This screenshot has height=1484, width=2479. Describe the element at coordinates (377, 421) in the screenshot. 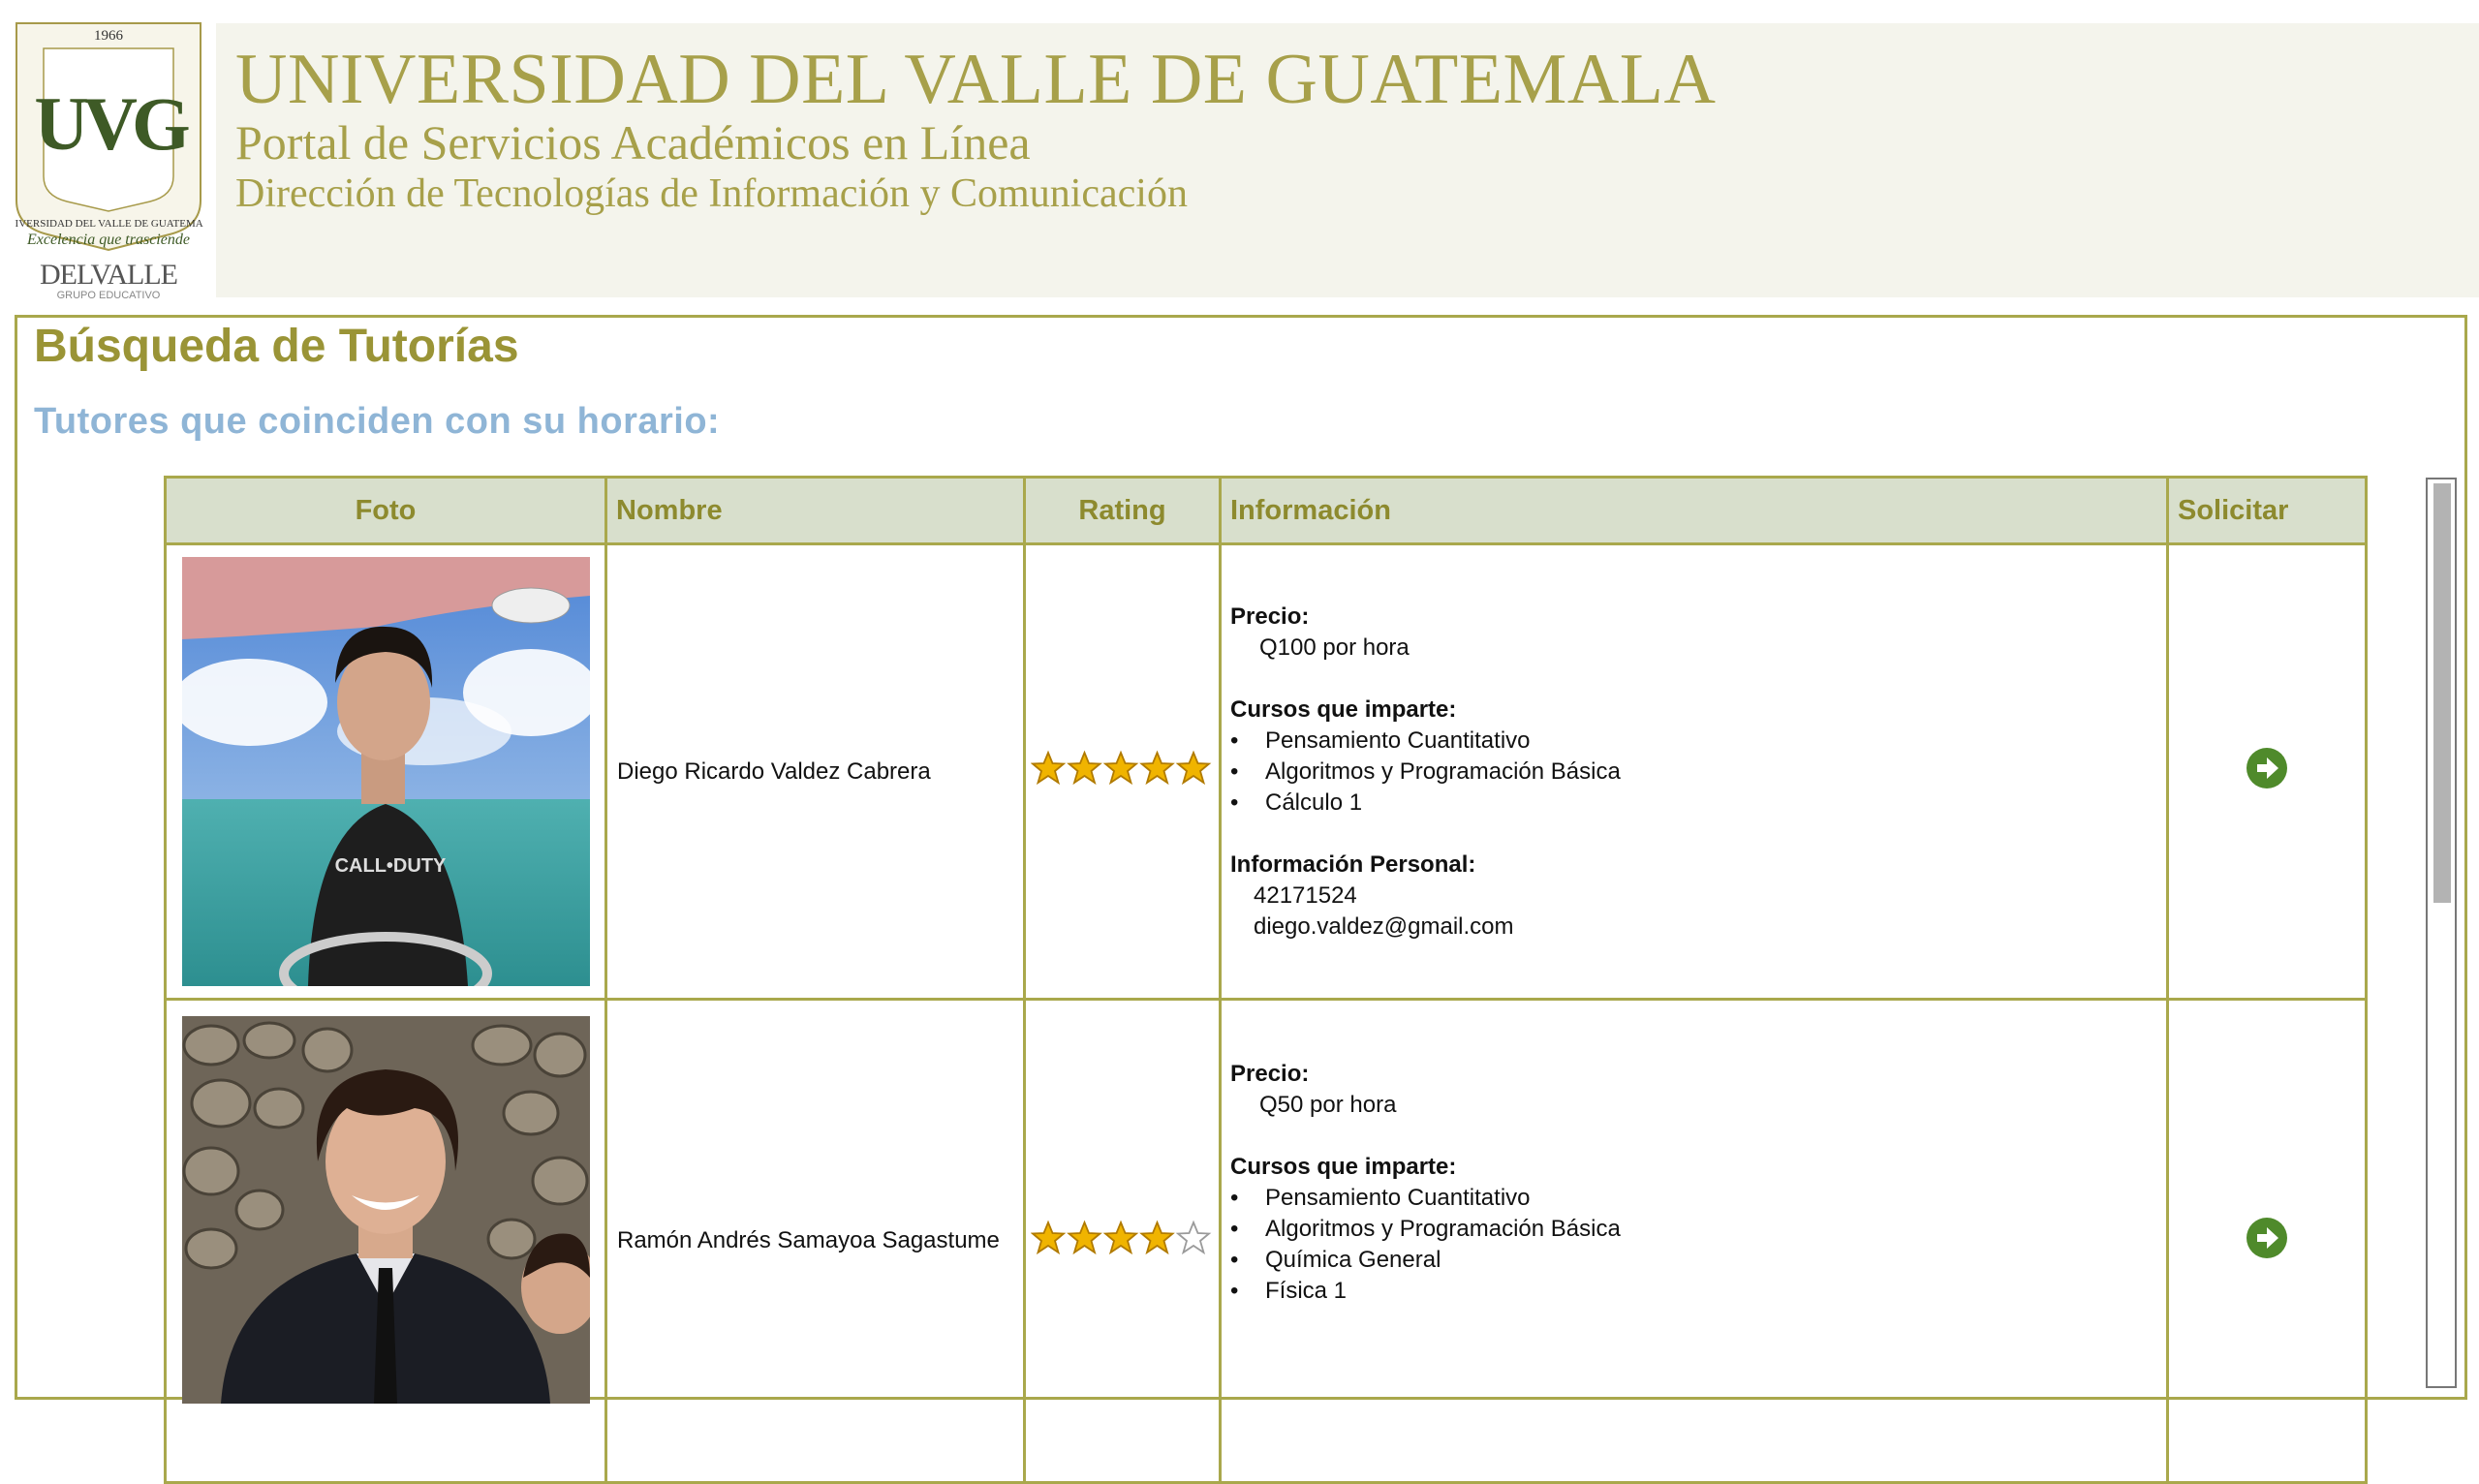

I see `results-heading: Tutores que coinciden con su horario:` at that location.